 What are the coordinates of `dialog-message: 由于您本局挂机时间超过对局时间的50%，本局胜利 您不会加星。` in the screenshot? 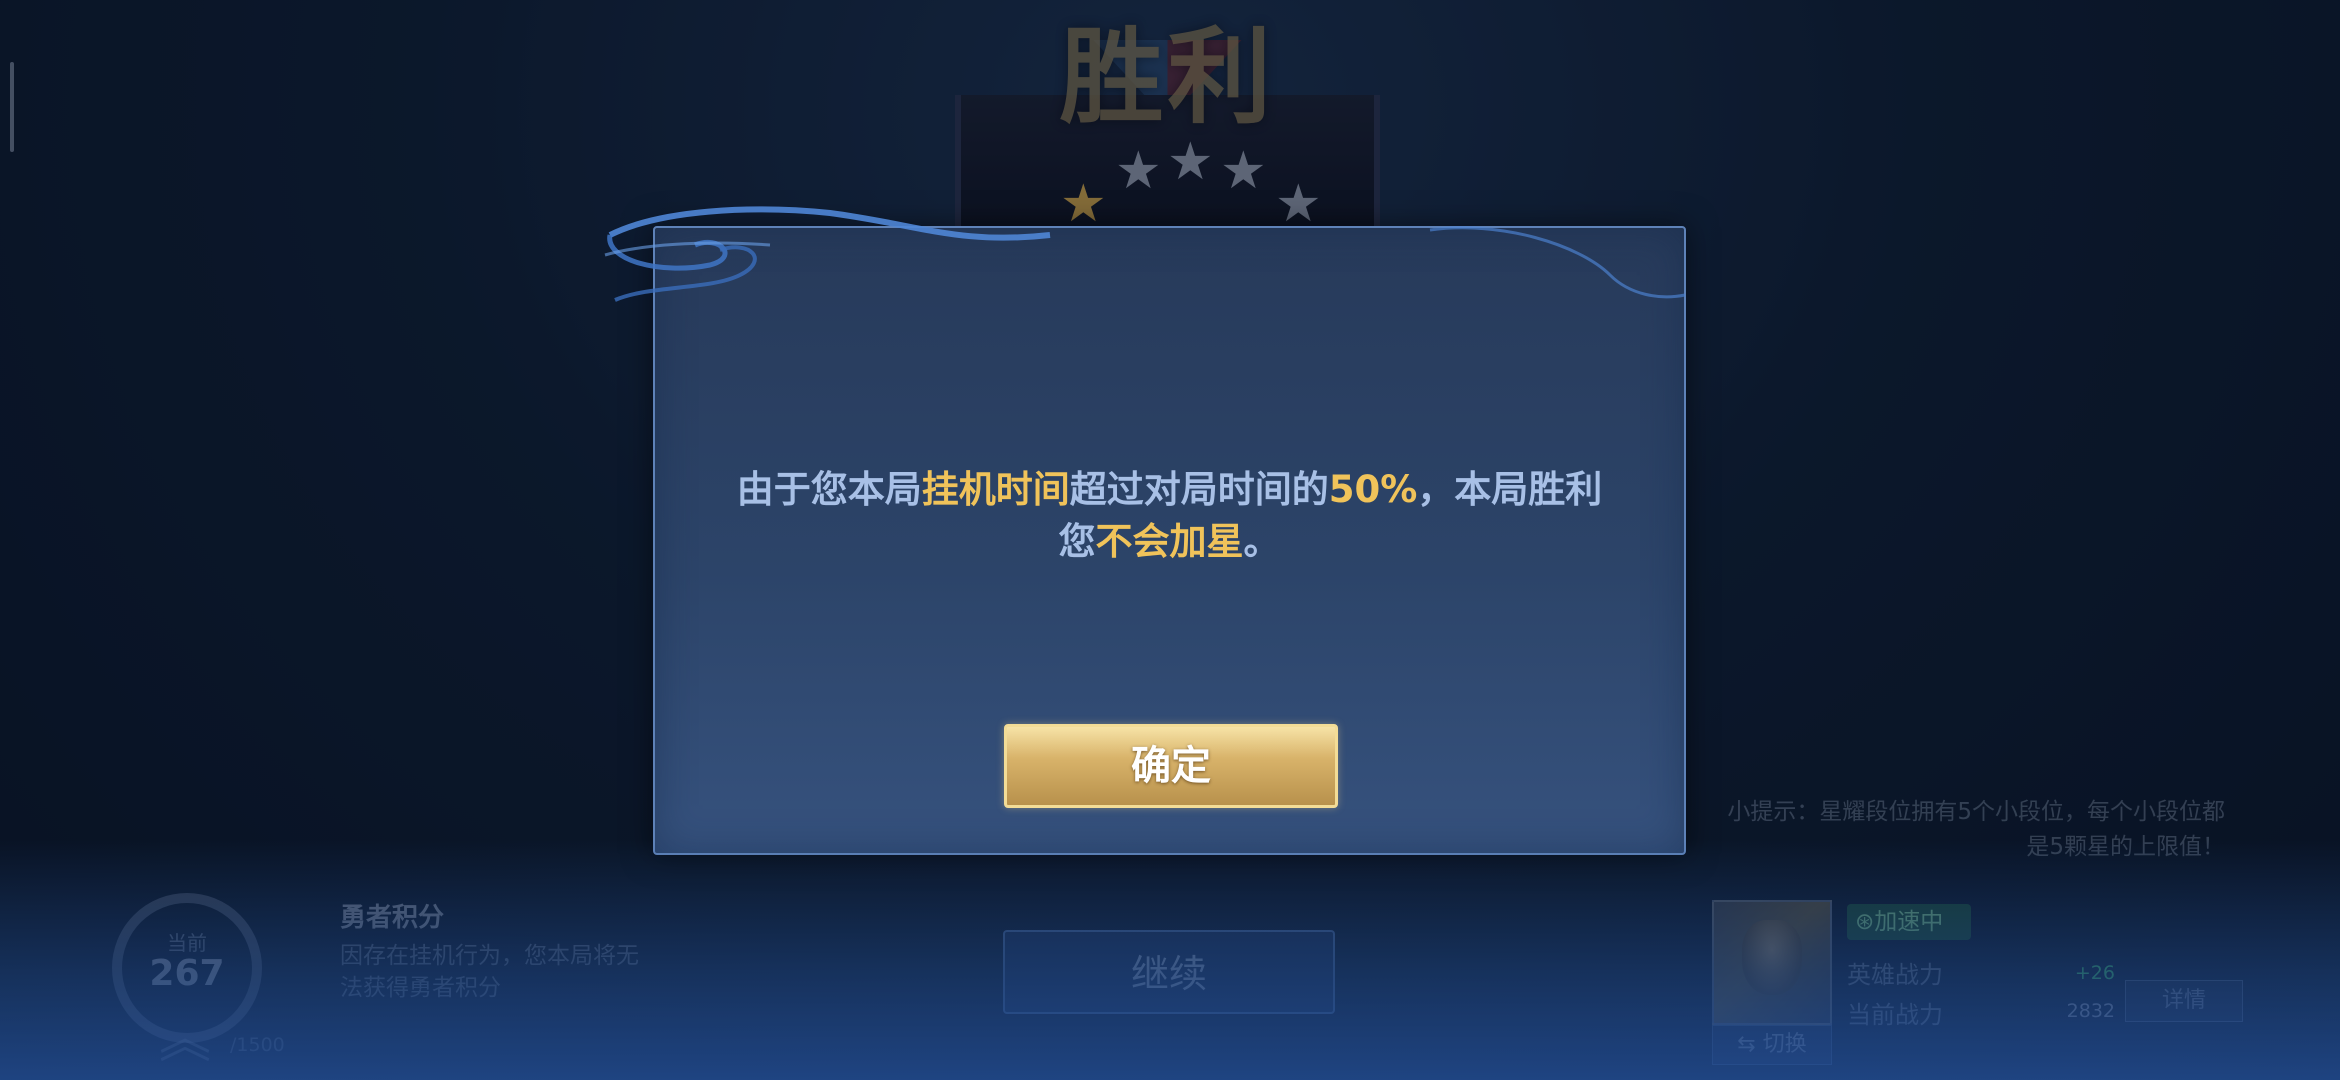 It's located at (1169, 516).